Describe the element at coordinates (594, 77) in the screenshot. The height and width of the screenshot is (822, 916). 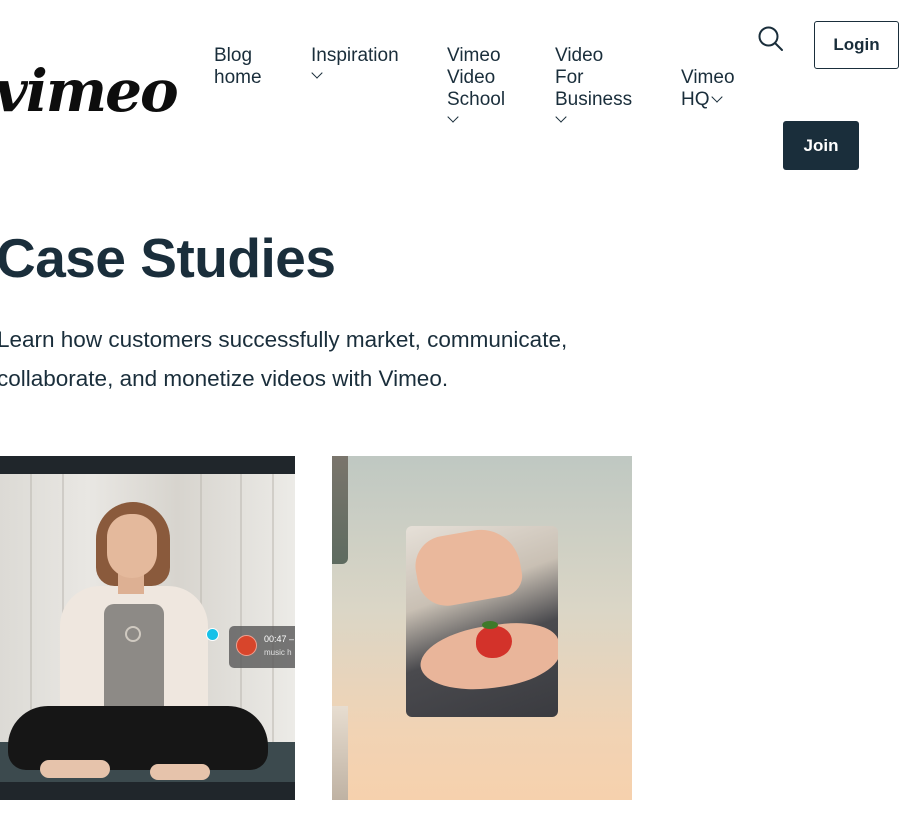
I see `nav-video-for-business-label: Video For Business` at that location.